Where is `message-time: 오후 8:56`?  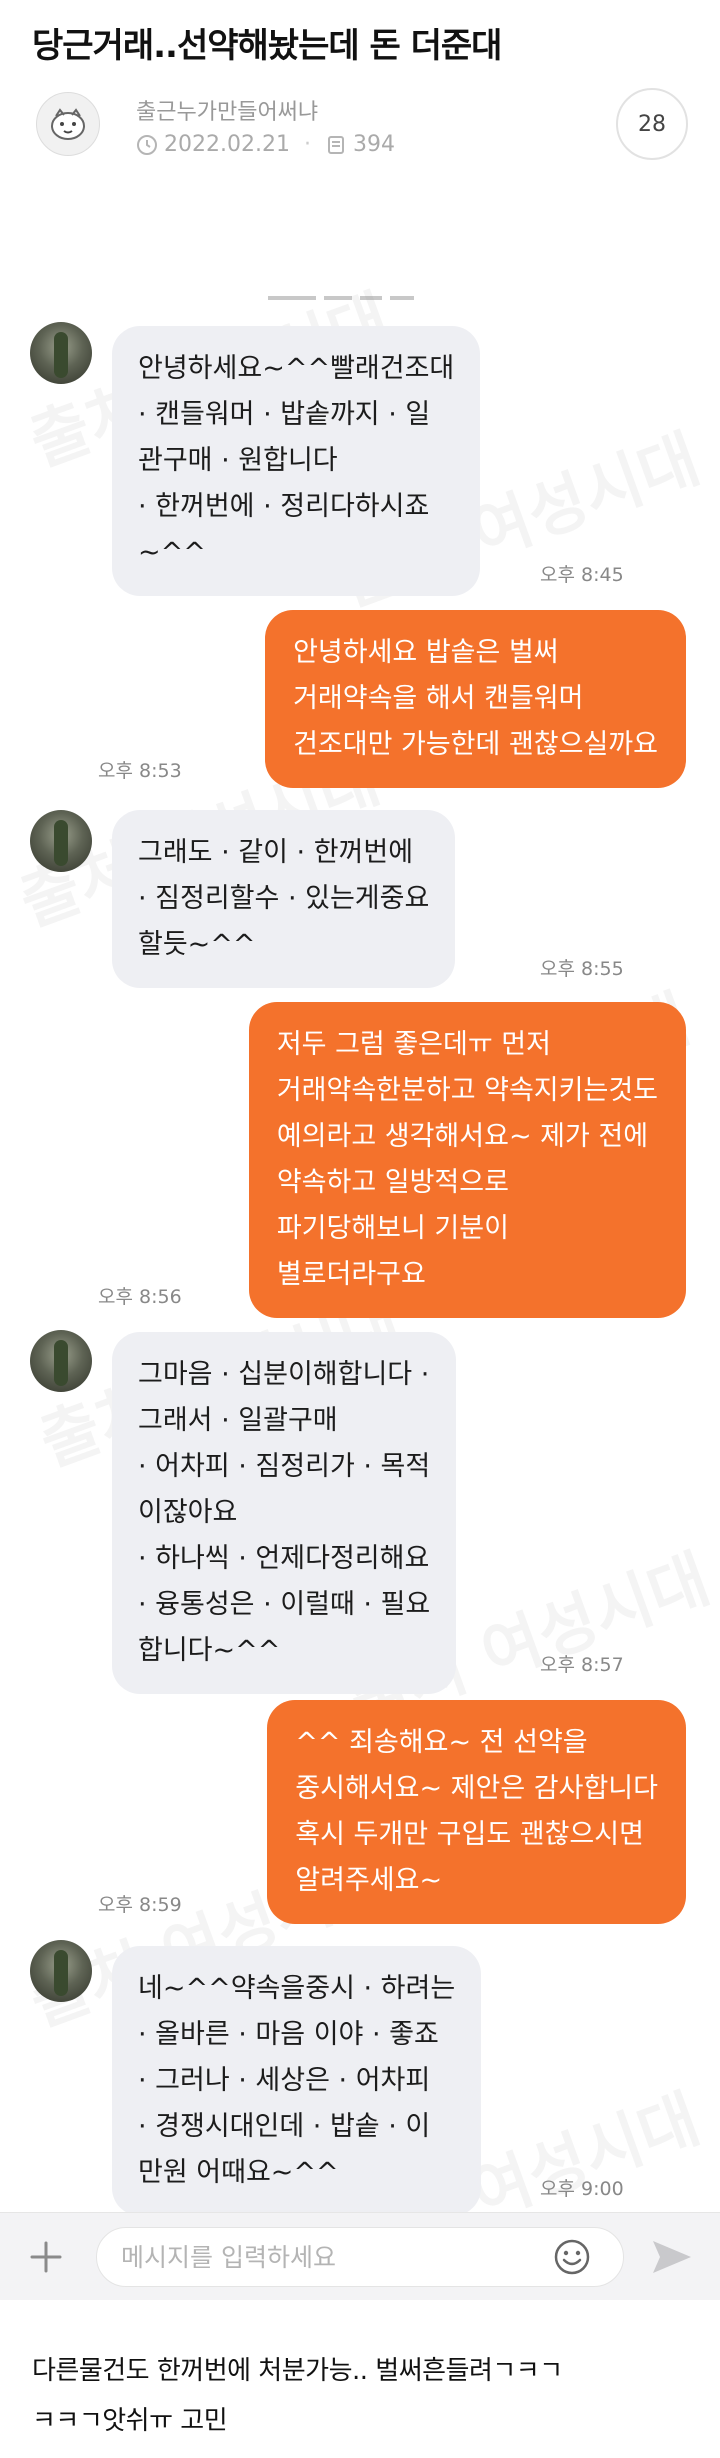 message-time: 오후 8:56 is located at coordinates (140, 1297).